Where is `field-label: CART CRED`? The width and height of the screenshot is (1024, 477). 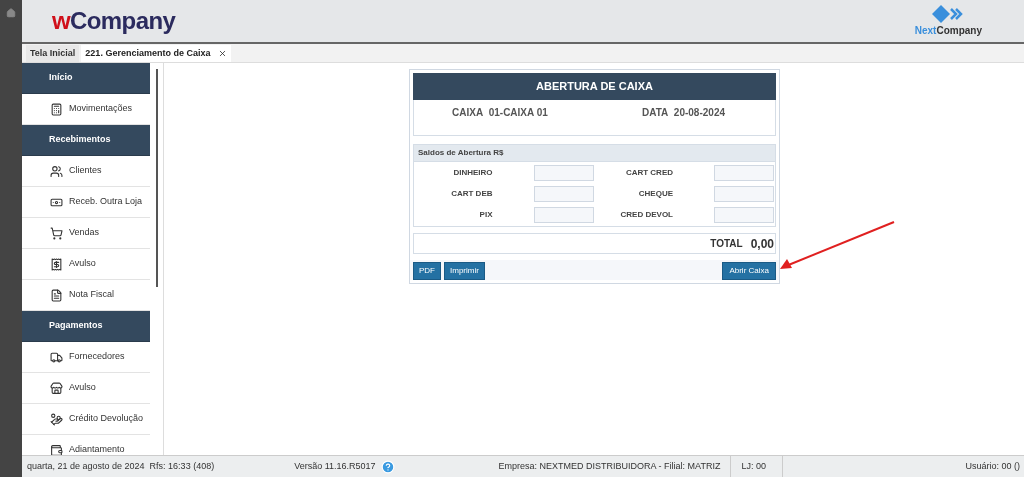
field-label: CART CRED is located at coordinates (649, 173).